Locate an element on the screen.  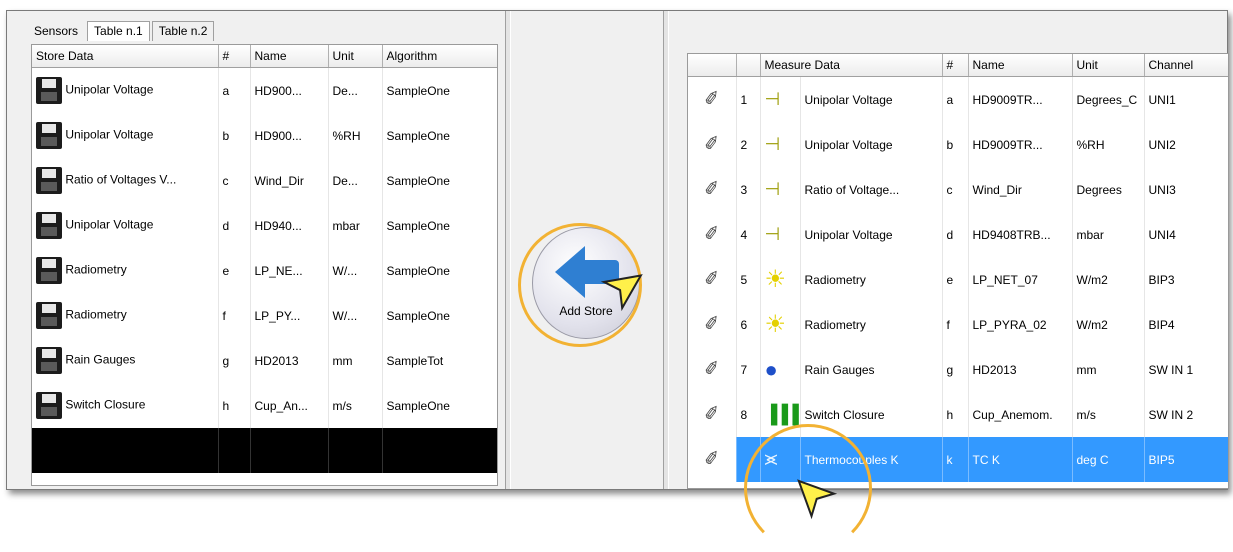
empty-table-row is located at coordinates (264, 450).